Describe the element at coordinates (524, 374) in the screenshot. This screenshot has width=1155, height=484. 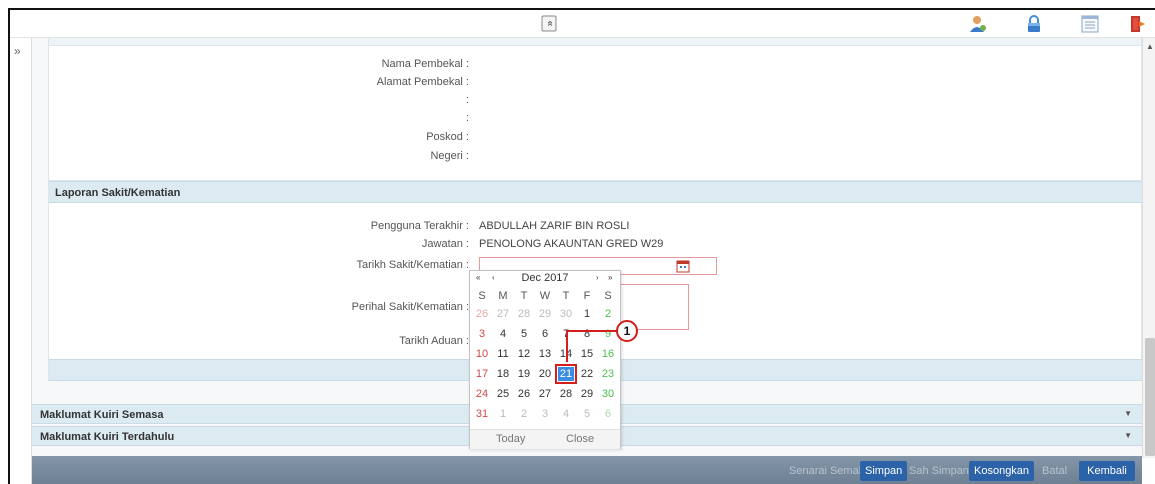
I see `calendar-day: 19` at that location.